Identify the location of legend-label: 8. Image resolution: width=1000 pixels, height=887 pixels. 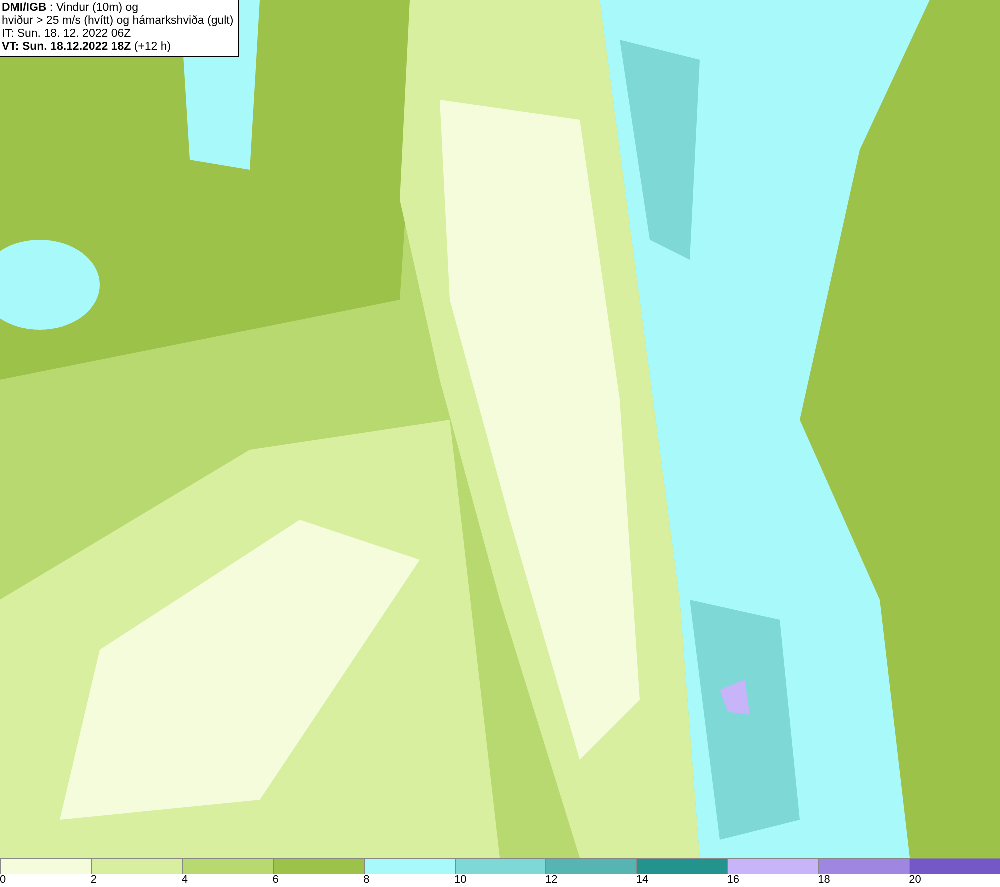
(367, 880).